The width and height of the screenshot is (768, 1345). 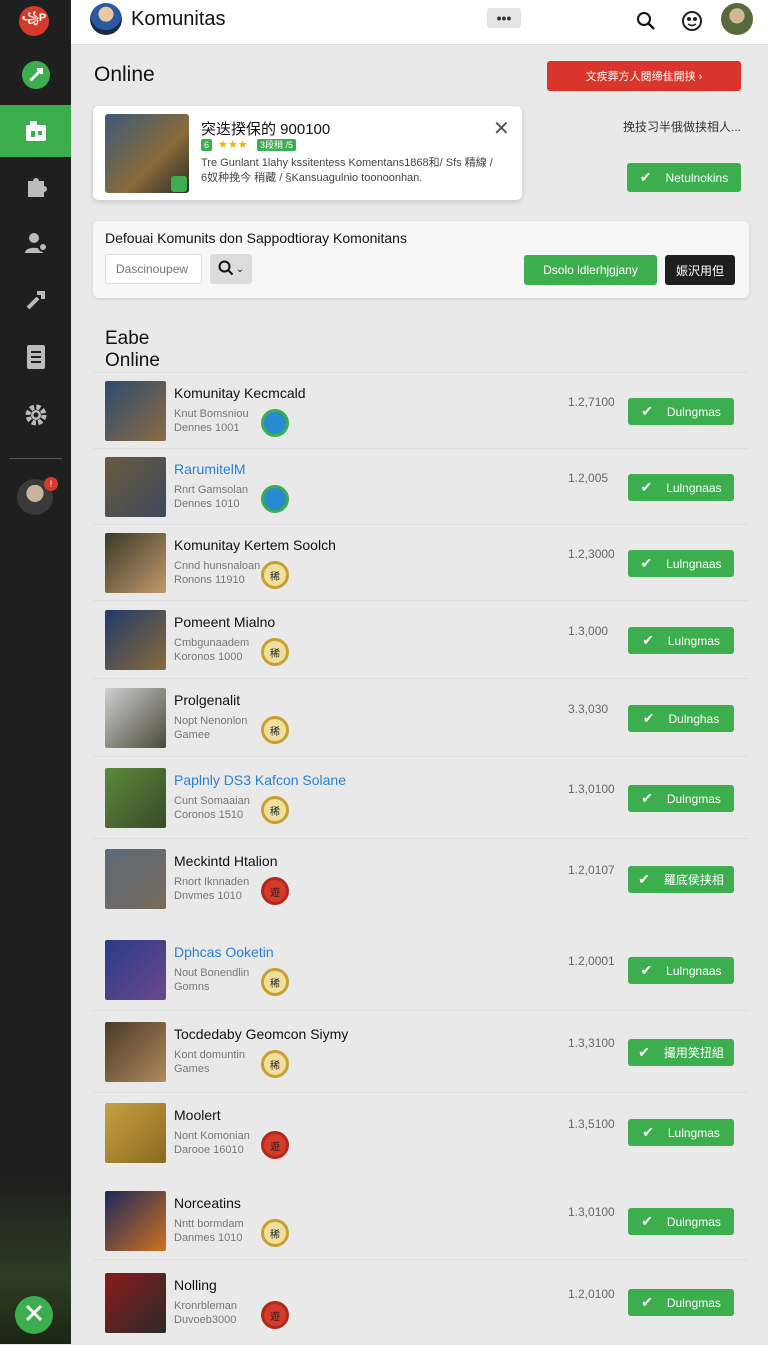 What do you see at coordinates (255, 545) in the screenshot?
I see `community-name: Komunitay Kertem Soolch` at bounding box center [255, 545].